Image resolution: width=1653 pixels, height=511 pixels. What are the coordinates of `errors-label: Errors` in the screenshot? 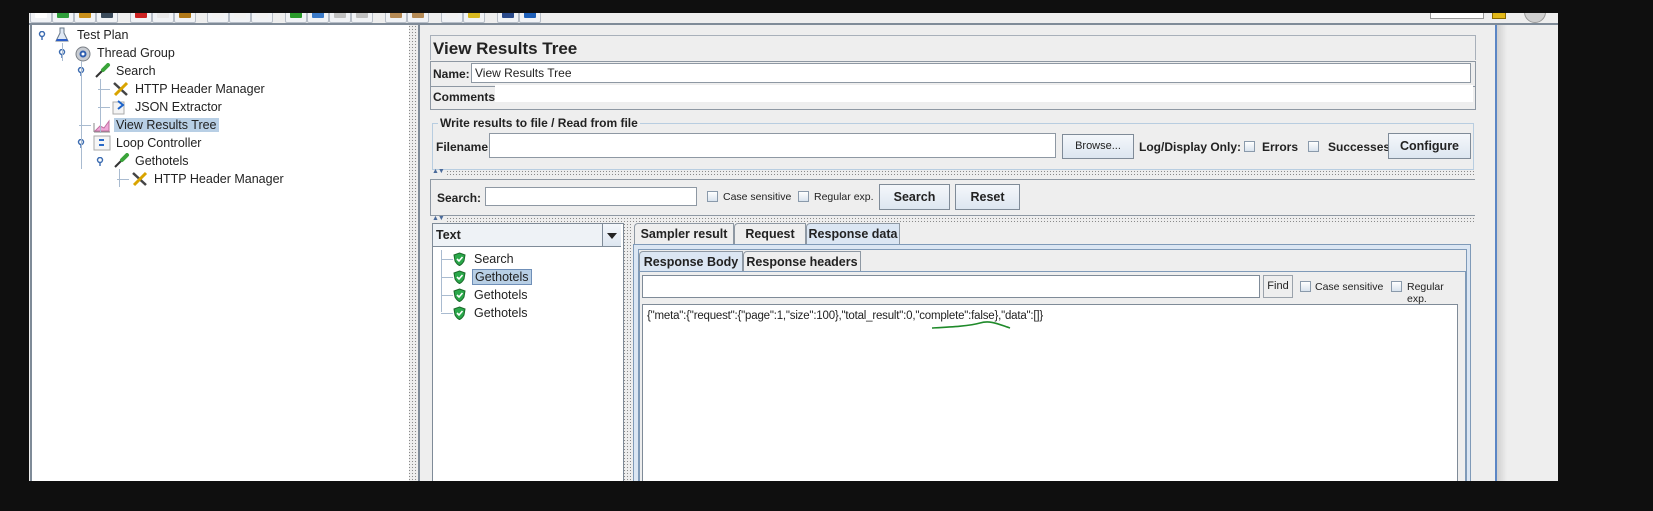 It's located at (1280, 147).